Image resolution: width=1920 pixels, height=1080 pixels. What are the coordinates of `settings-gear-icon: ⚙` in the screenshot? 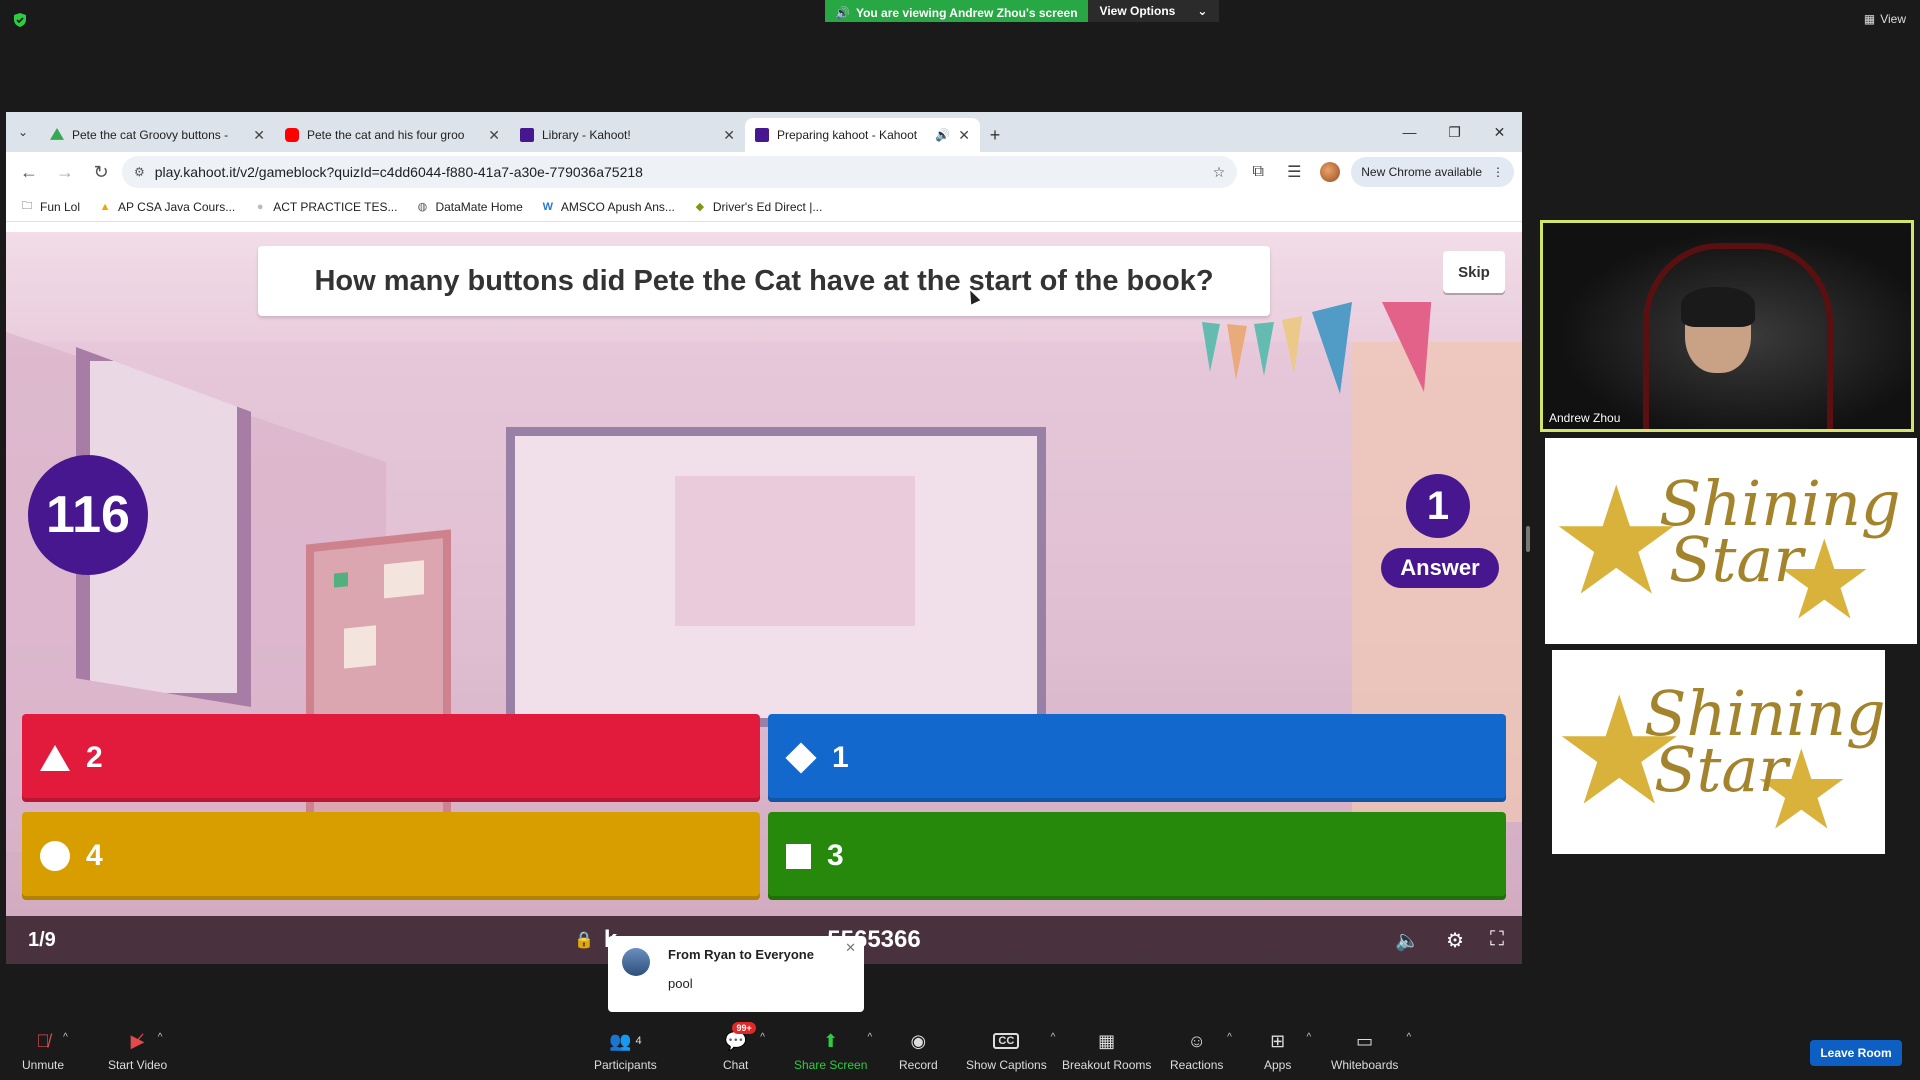 It's located at (1455, 940).